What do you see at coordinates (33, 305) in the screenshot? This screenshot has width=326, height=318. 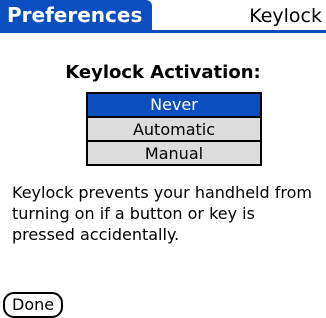 I see `done-button: Done` at bounding box center [33, 305].